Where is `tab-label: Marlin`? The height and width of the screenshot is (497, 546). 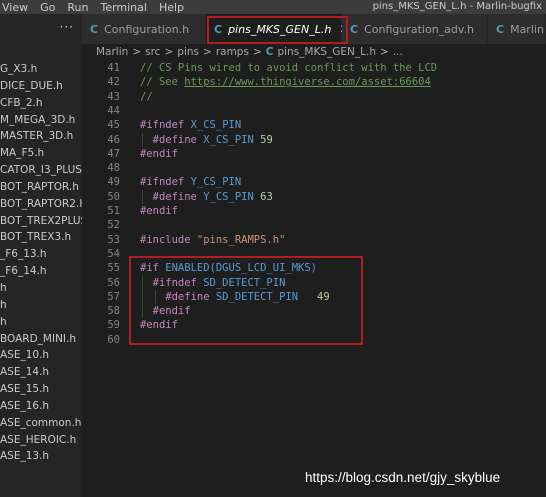
tab-label: Marlin is located at coordinates (527, 29).